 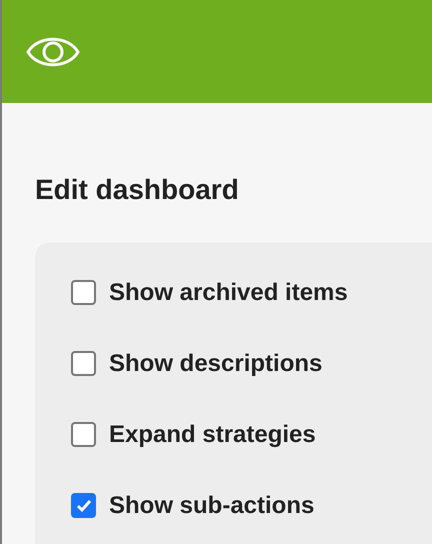 I want to click on option-label: Expand strategies, so click(x=212, y=435).